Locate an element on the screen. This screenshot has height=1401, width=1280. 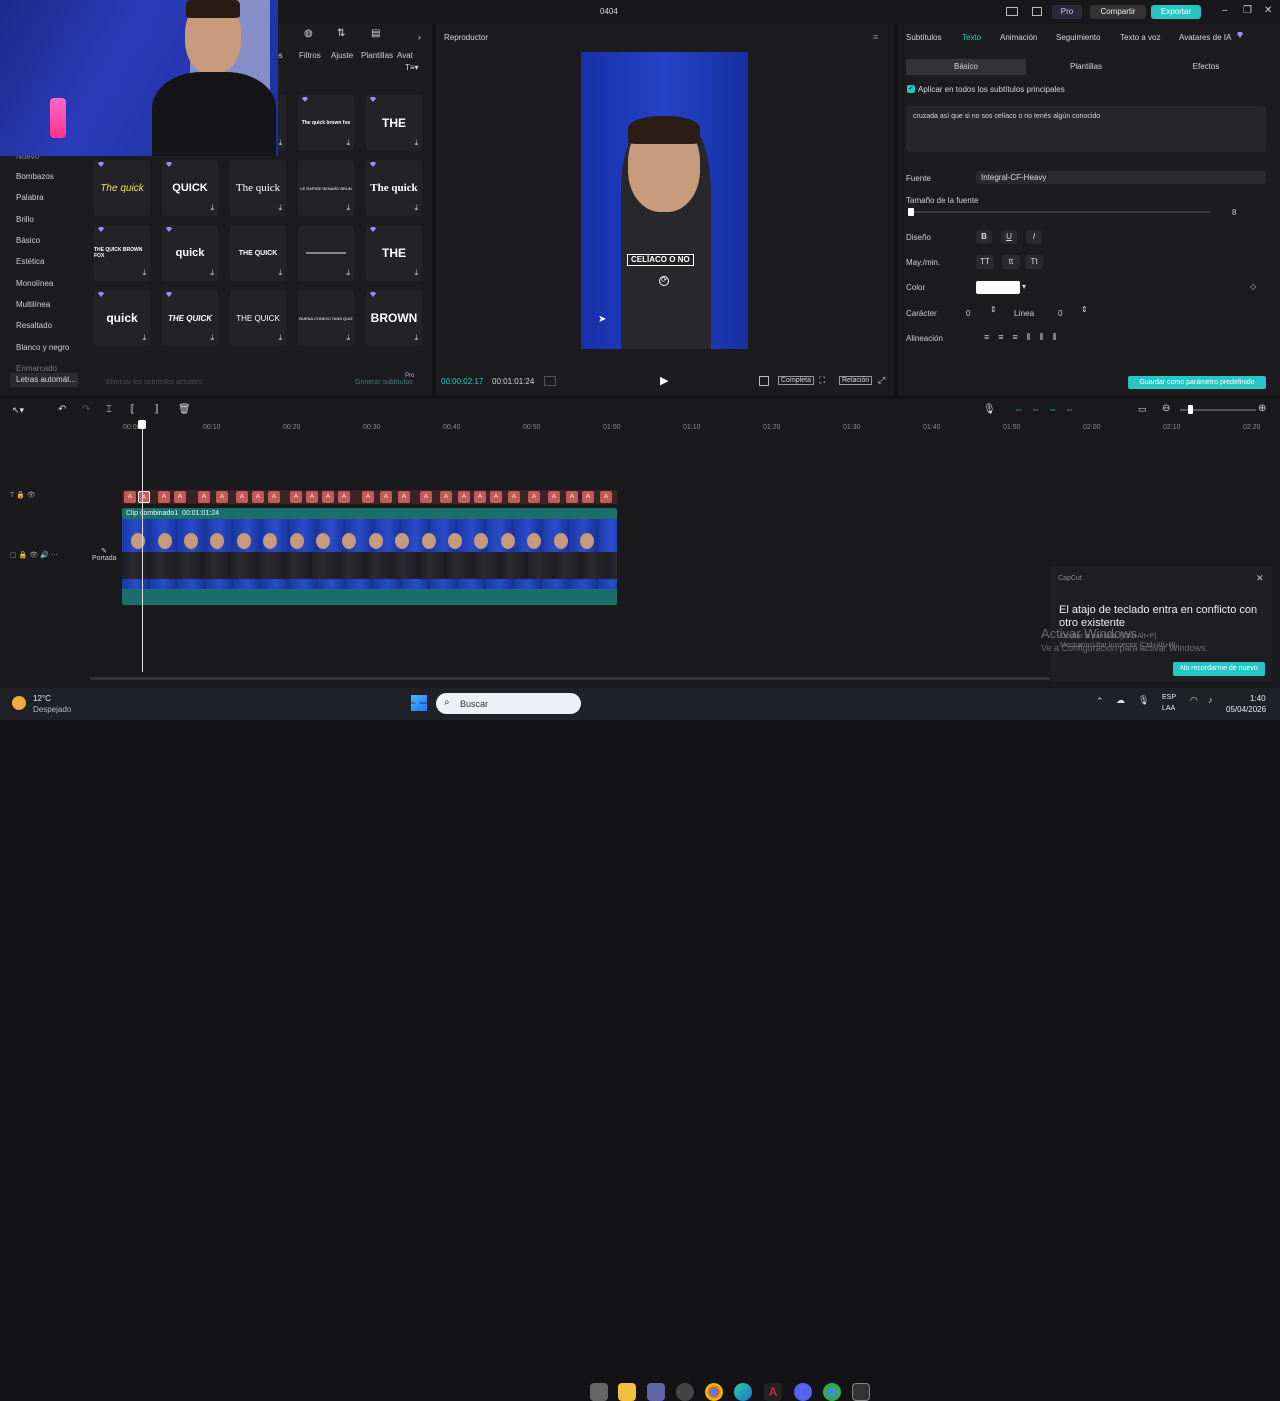
style-tile: THE ⤓ is located at coordinates (394, 253).